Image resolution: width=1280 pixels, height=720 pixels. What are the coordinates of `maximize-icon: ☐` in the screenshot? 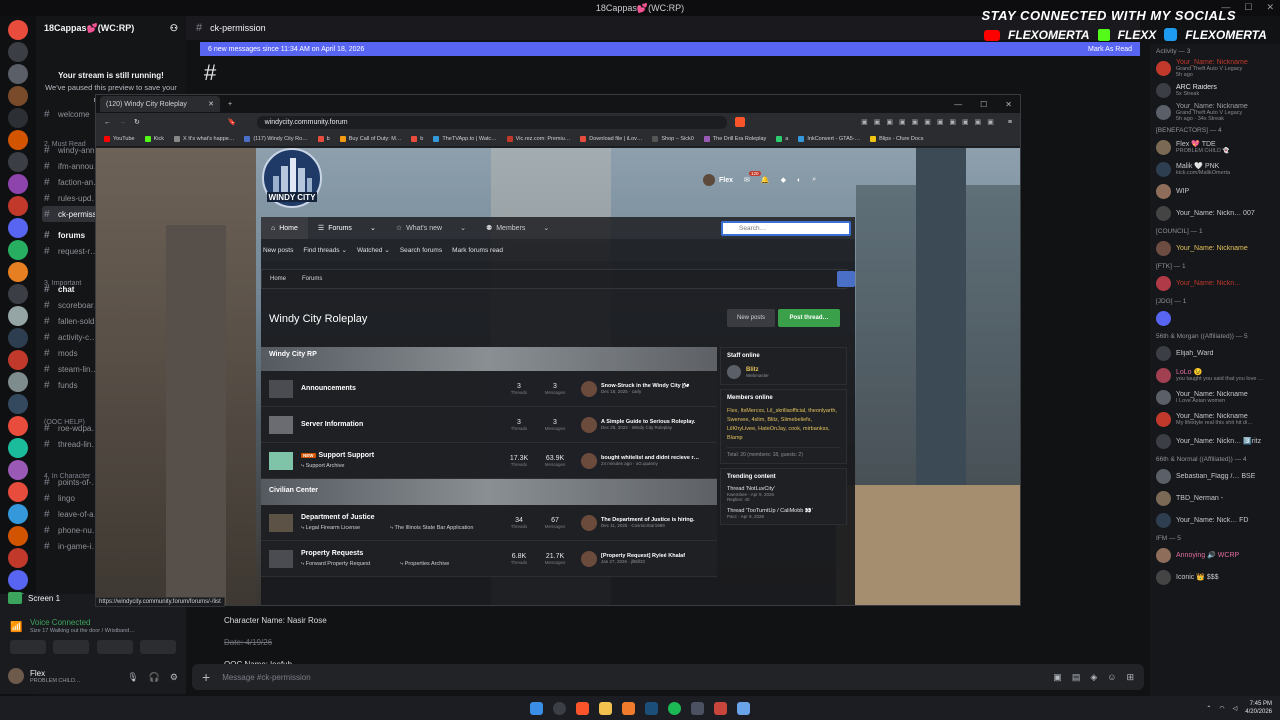 It's located at (983, 104).